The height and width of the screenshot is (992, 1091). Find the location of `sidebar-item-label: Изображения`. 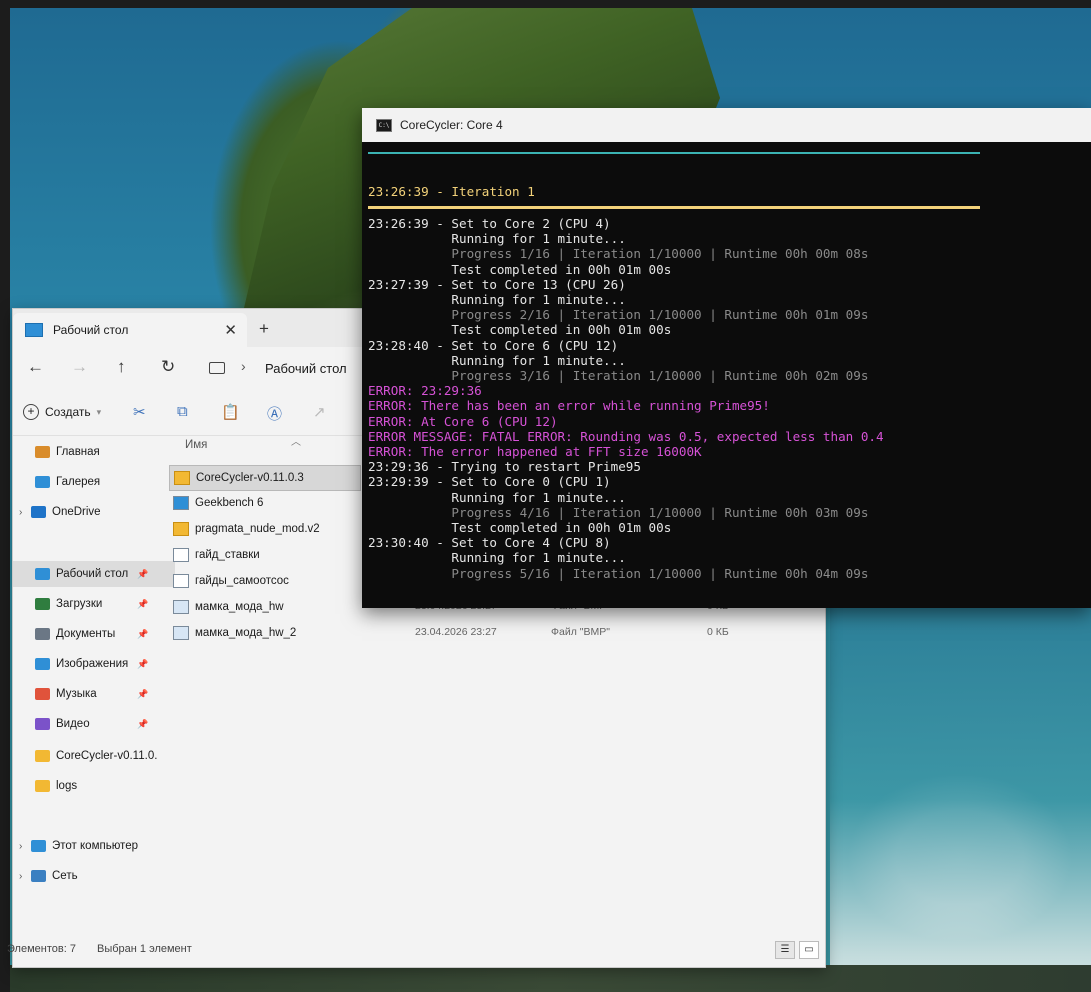

sidebar-item-label: Изображения is located at coordinates (92, 664).